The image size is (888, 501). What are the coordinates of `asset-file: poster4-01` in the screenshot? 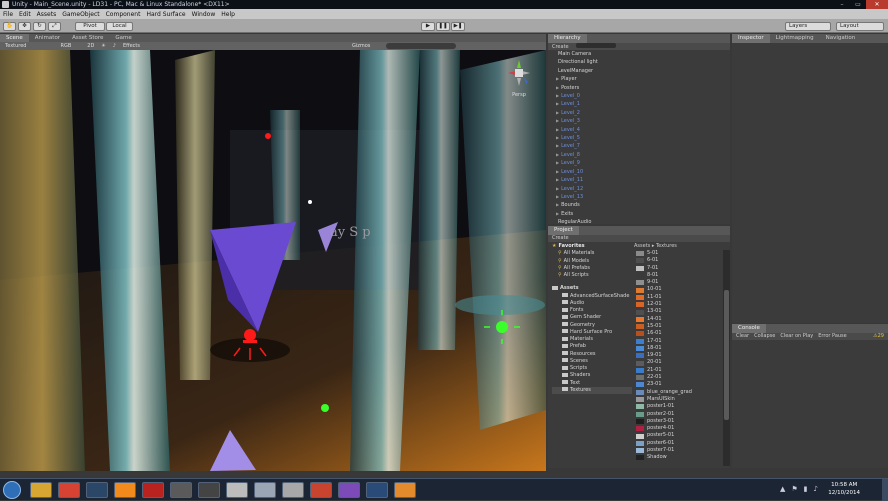 It's located at (678, 428).